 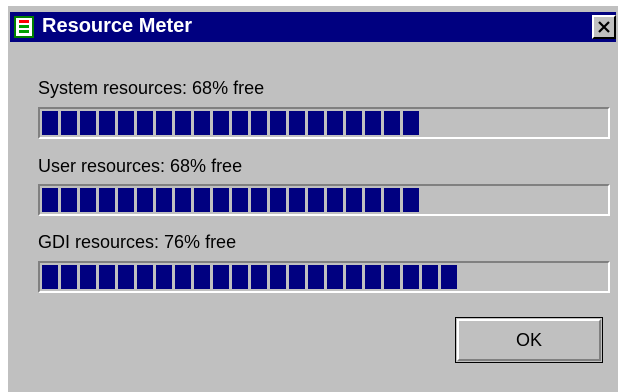 I want to click on ok-button: OK, so click(x=529, y=340).